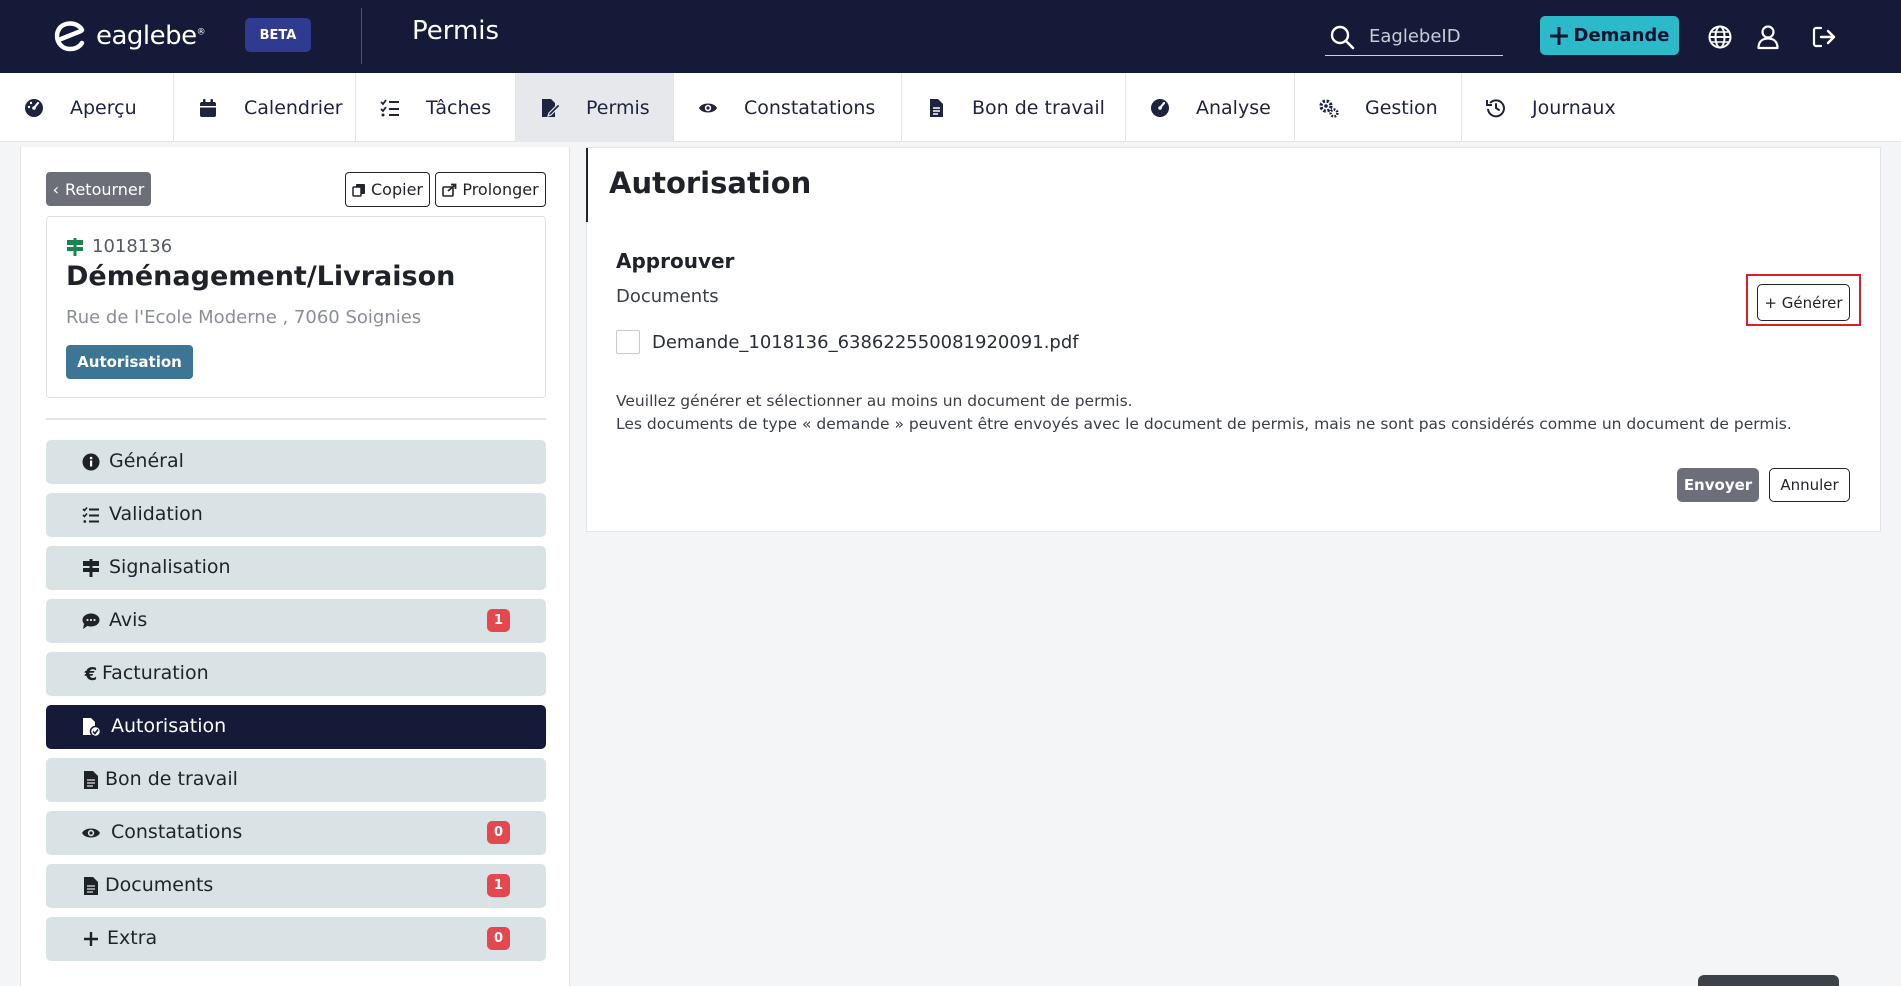 The image size is (1901, 986). What do you see at coordinates (618, 107) in the screenshot?
I see `tab-label: Permis` at bounding box center [618, 107].